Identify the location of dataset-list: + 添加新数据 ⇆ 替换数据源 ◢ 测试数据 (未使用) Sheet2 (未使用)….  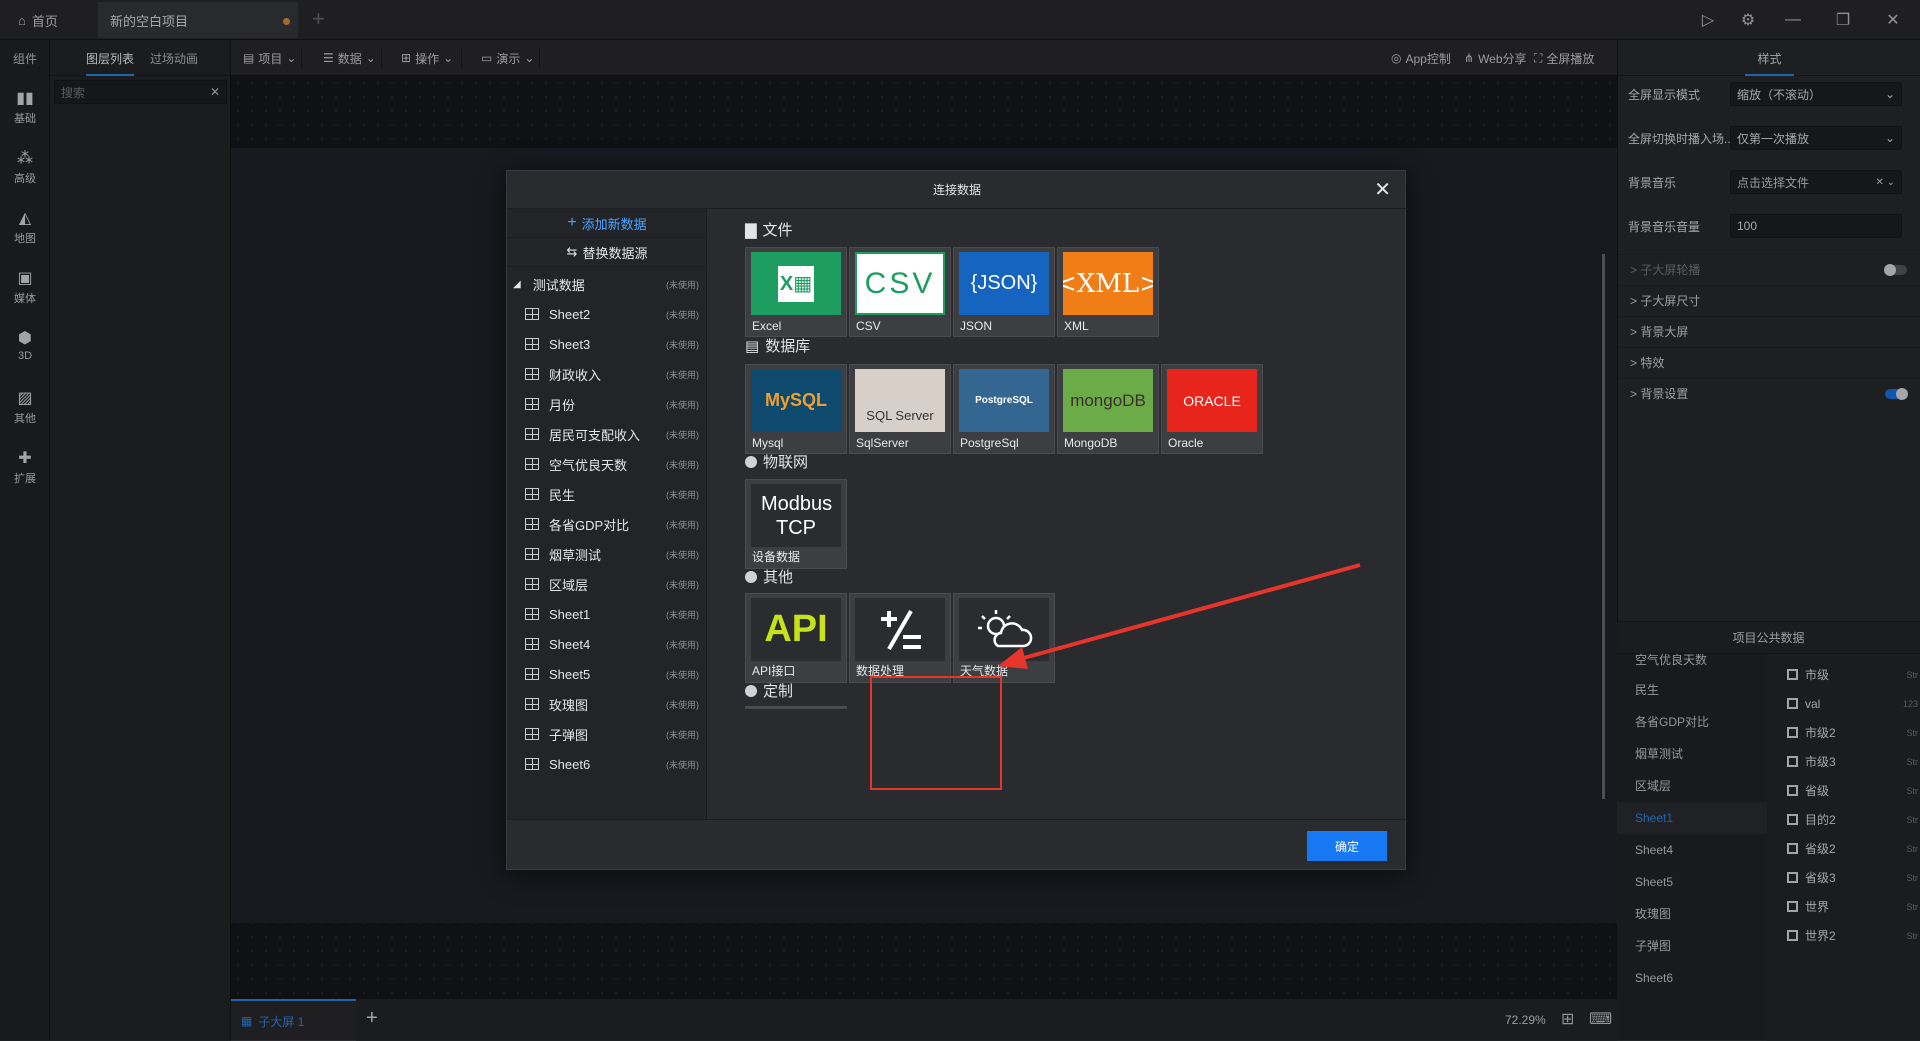
(607, 514).